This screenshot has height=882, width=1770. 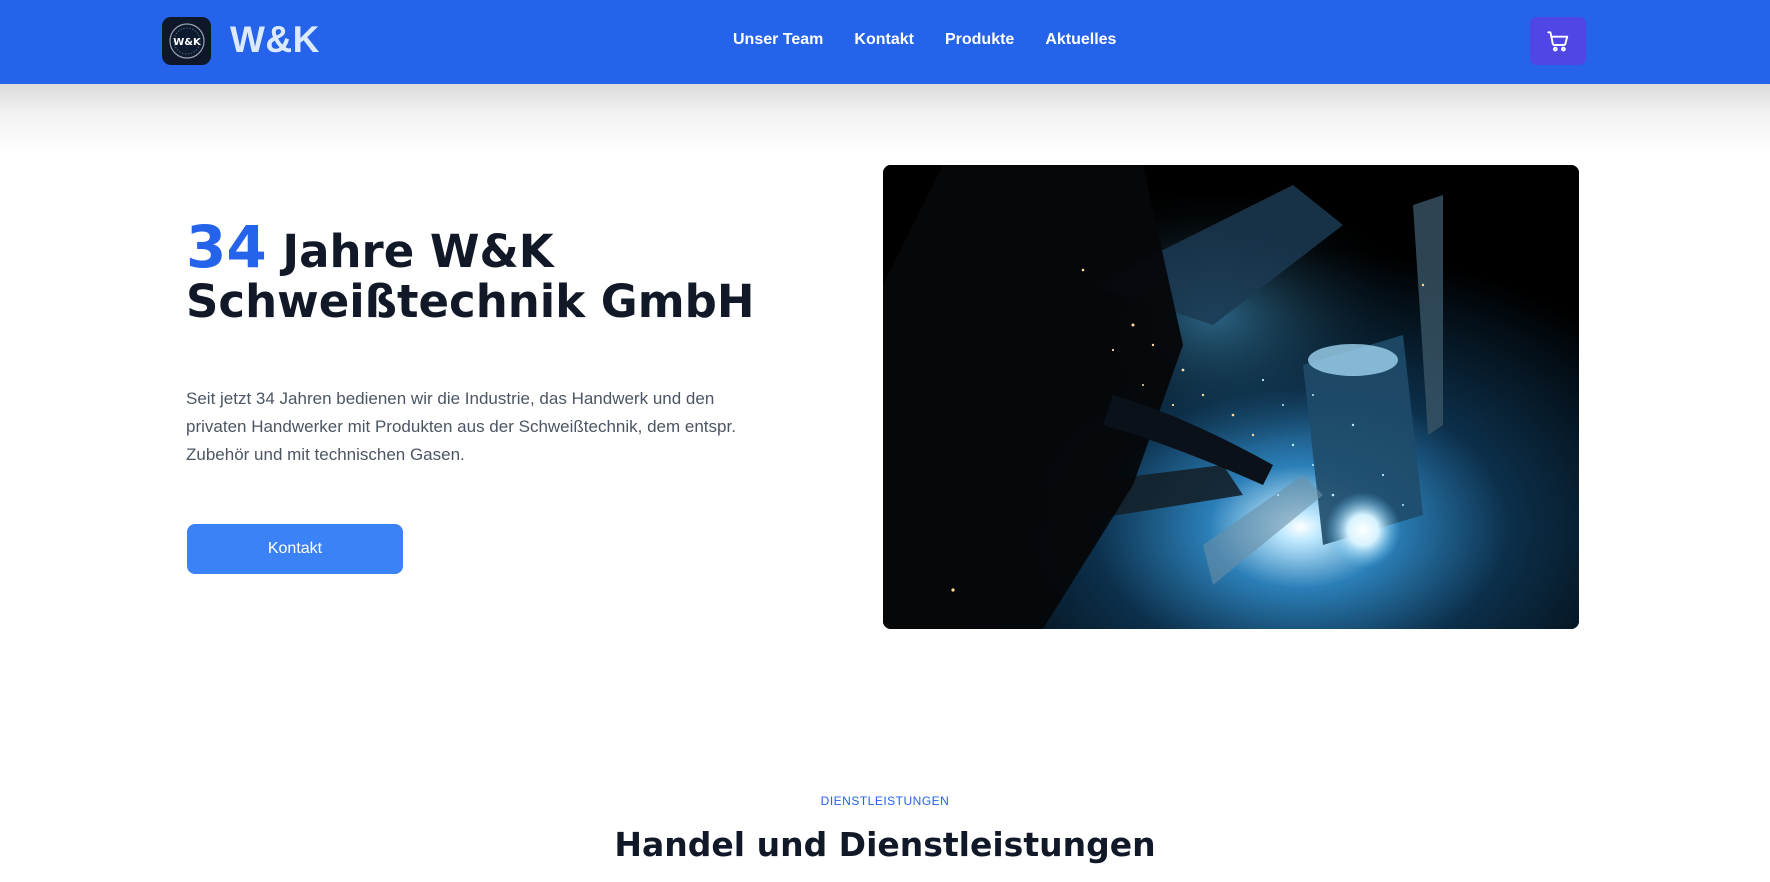 What do you see at coordinates (885, 844) in the screenshot?
I see `services-title: Handel und Dienstleistungen` at bounding box center [885, 844].